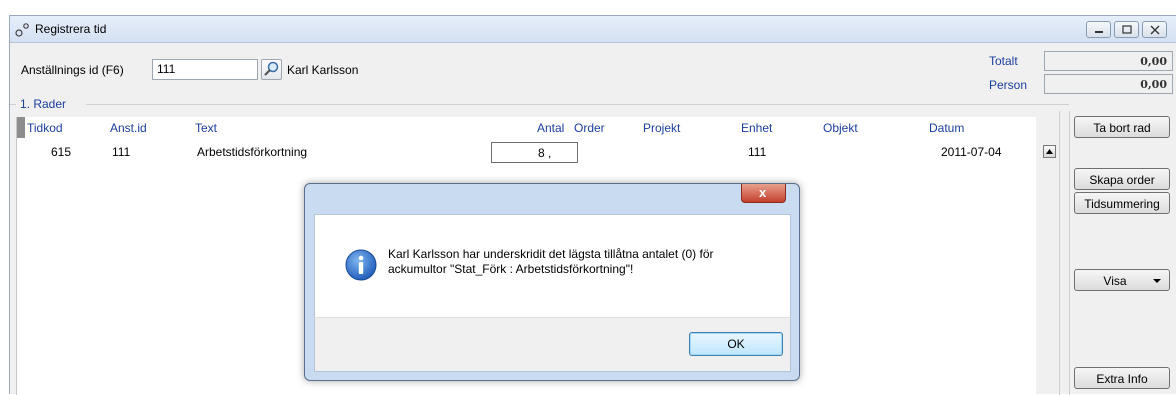 This screenshot has height=395, width=1176. I want to click on tidsummering-button: Tidsummering, so click(1122, 203).